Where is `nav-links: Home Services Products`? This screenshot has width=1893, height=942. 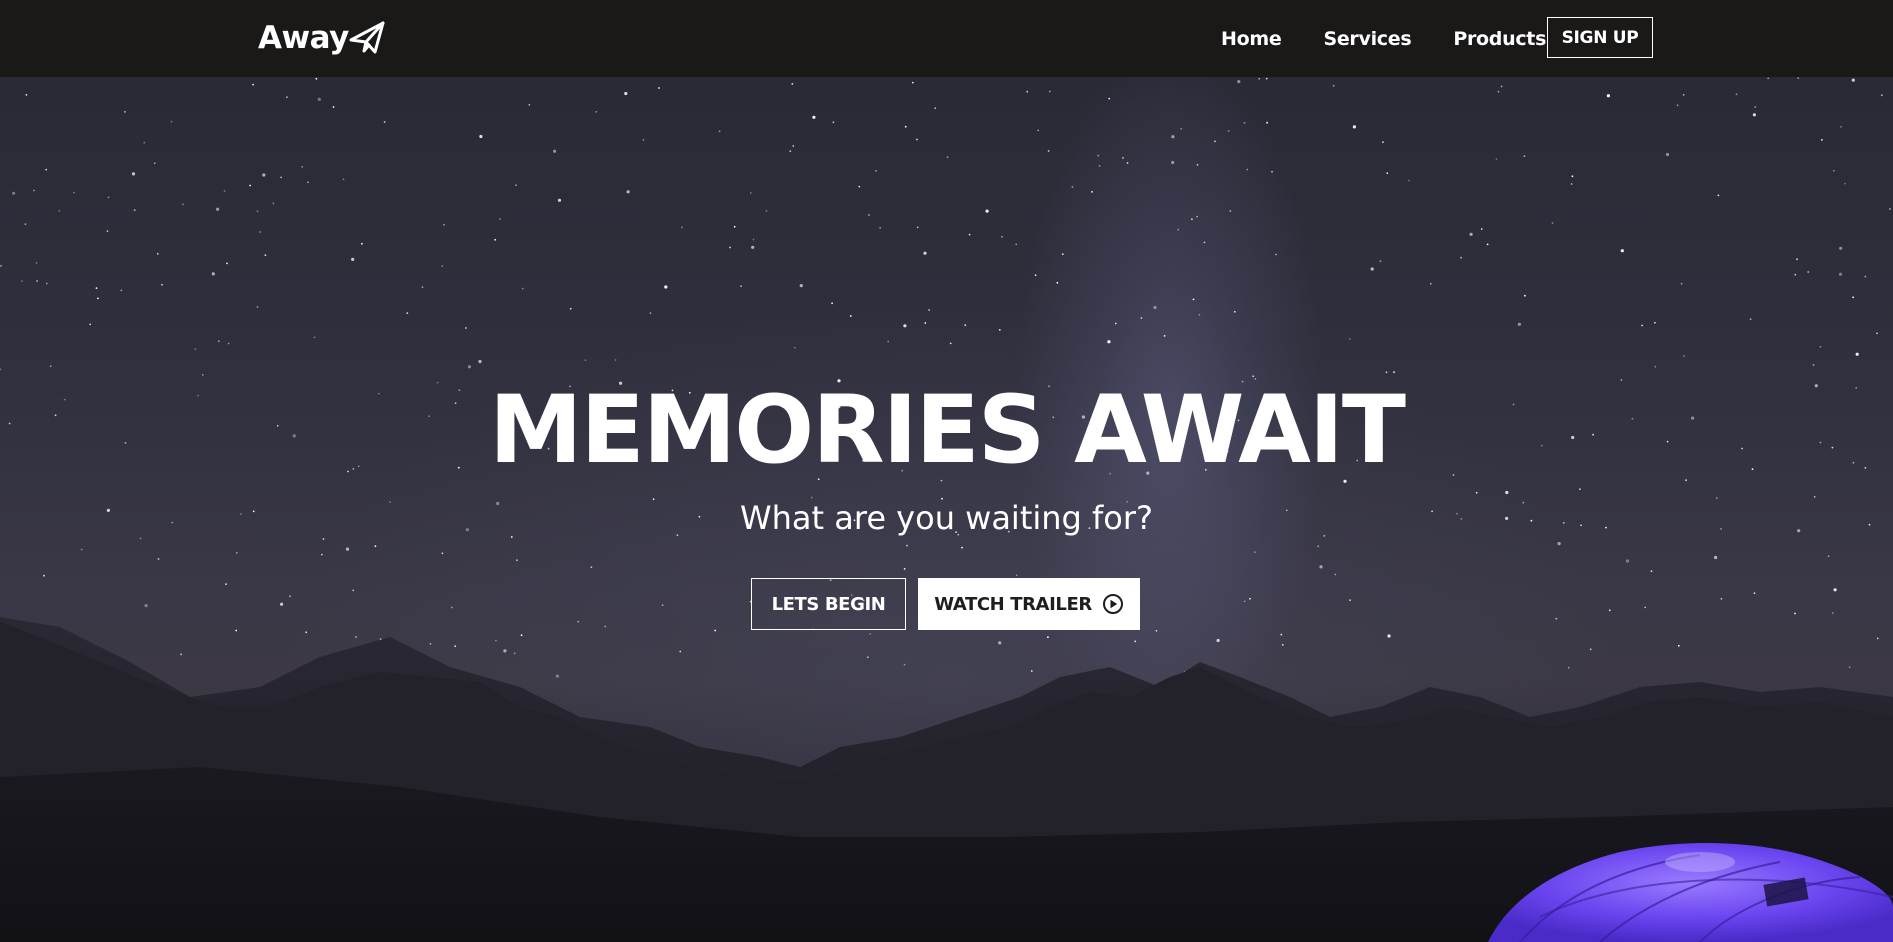
nav-links: Home Services Products is located at coordinates (1383, 38).